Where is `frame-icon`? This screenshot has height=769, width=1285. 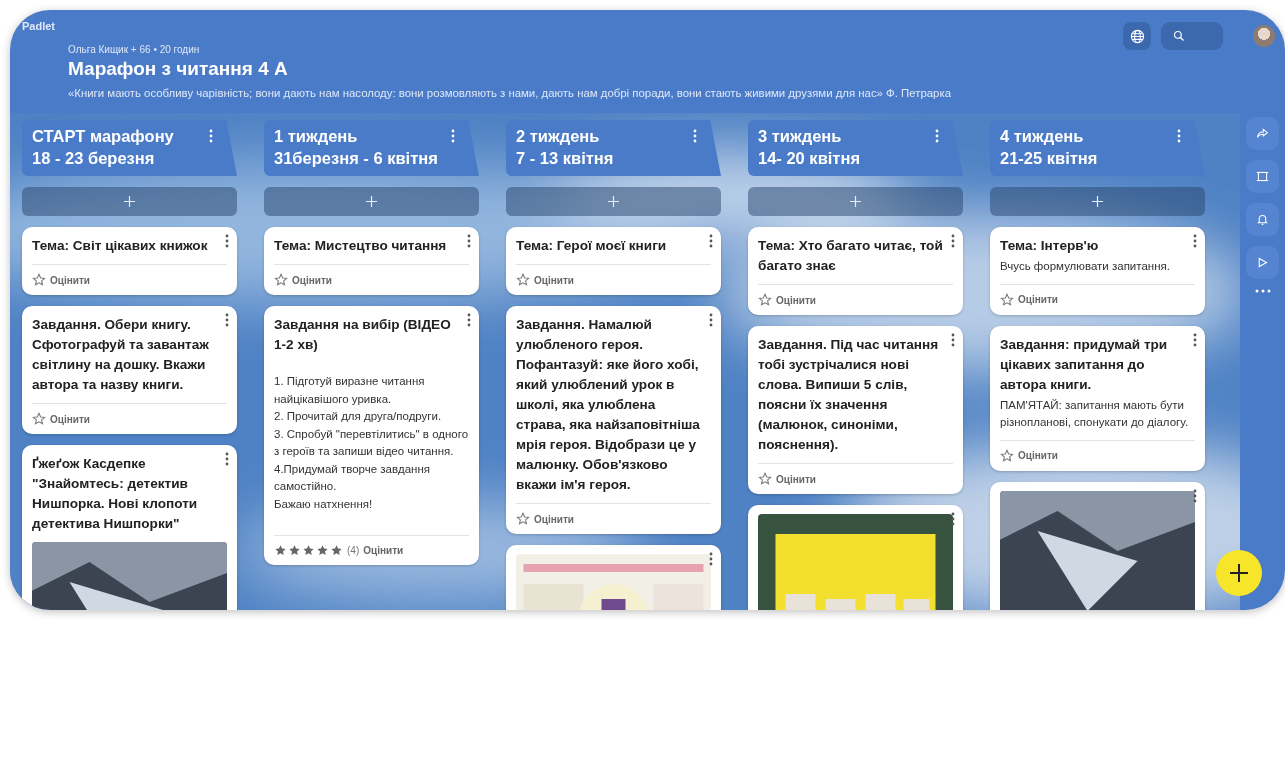
frame-icon is located at coordinates (1262, 176).